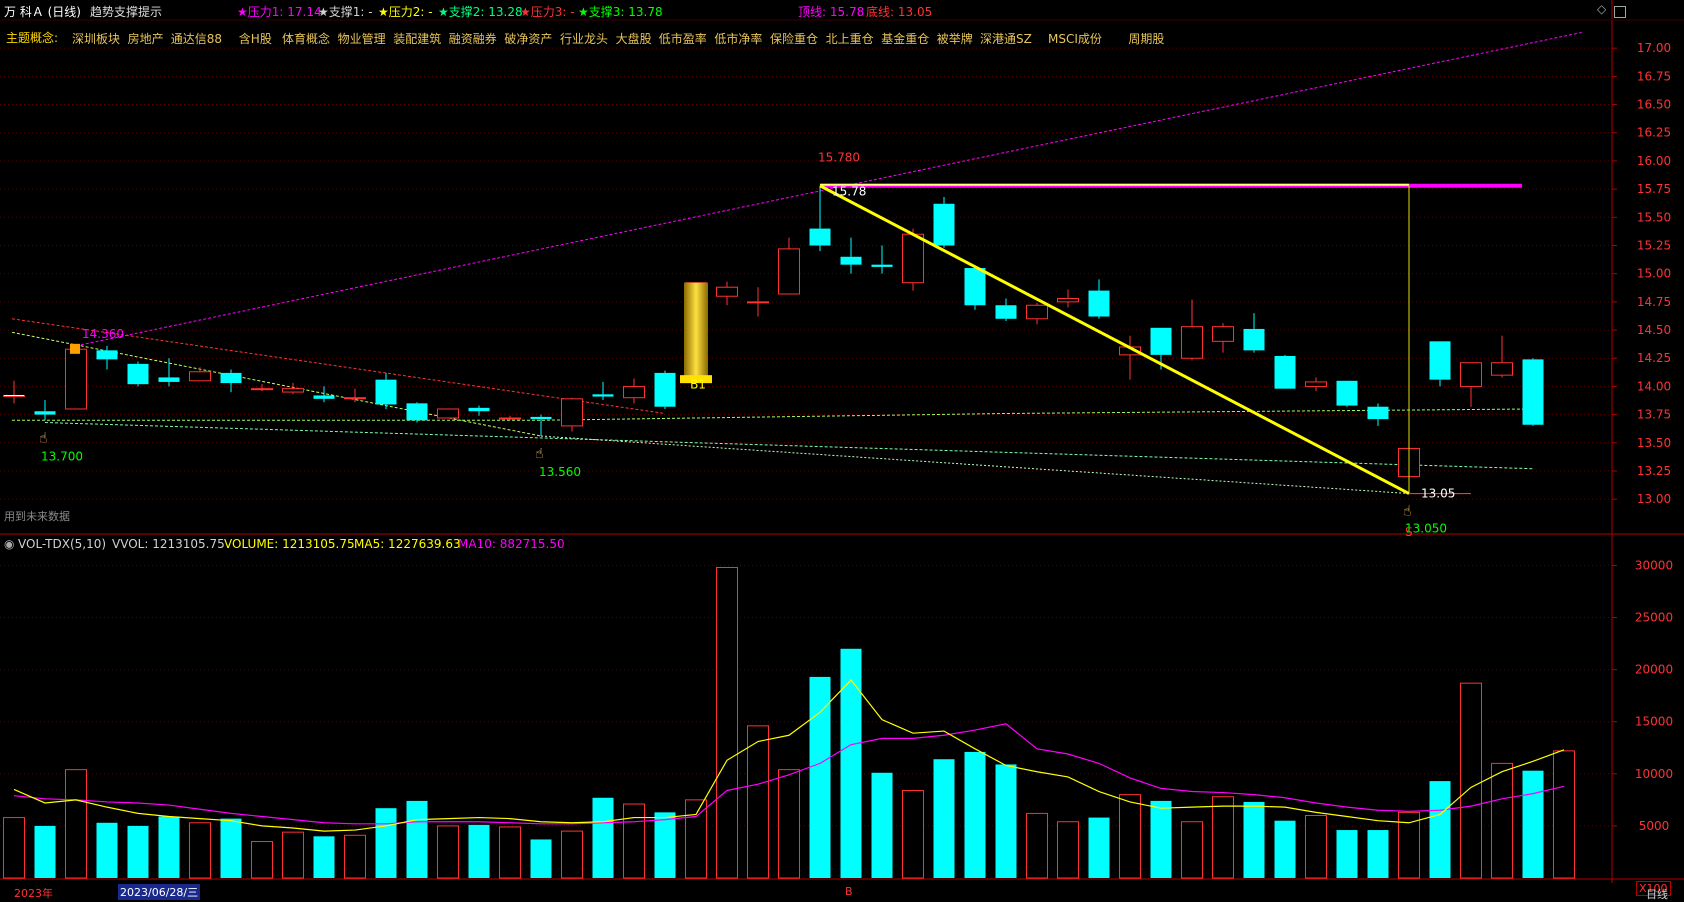 The width and height of the screenshot is (1684, 902). I want to click on decline-trendline, so click(1114, 339).